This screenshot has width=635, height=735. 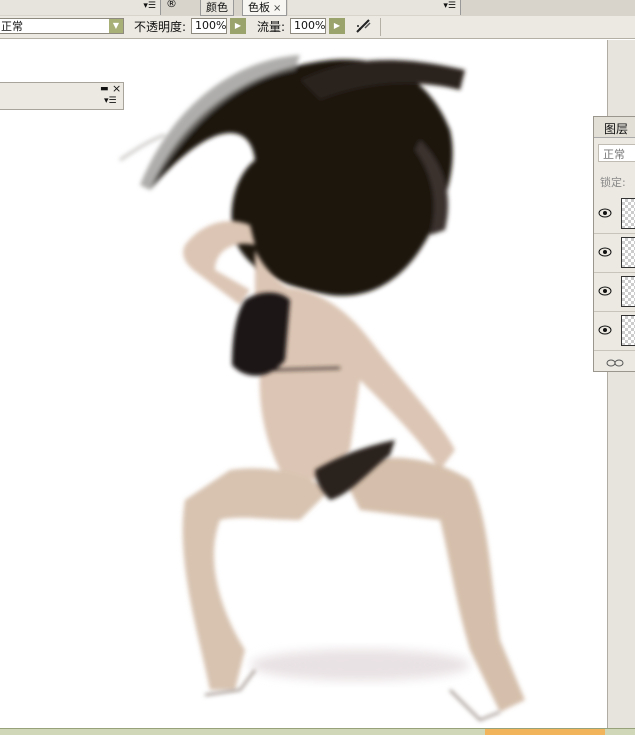 What do you see at coordinates (238, 26) in the screenshot?
I see `opacity-slider-button: ▶` at bounding box center [238, 26].